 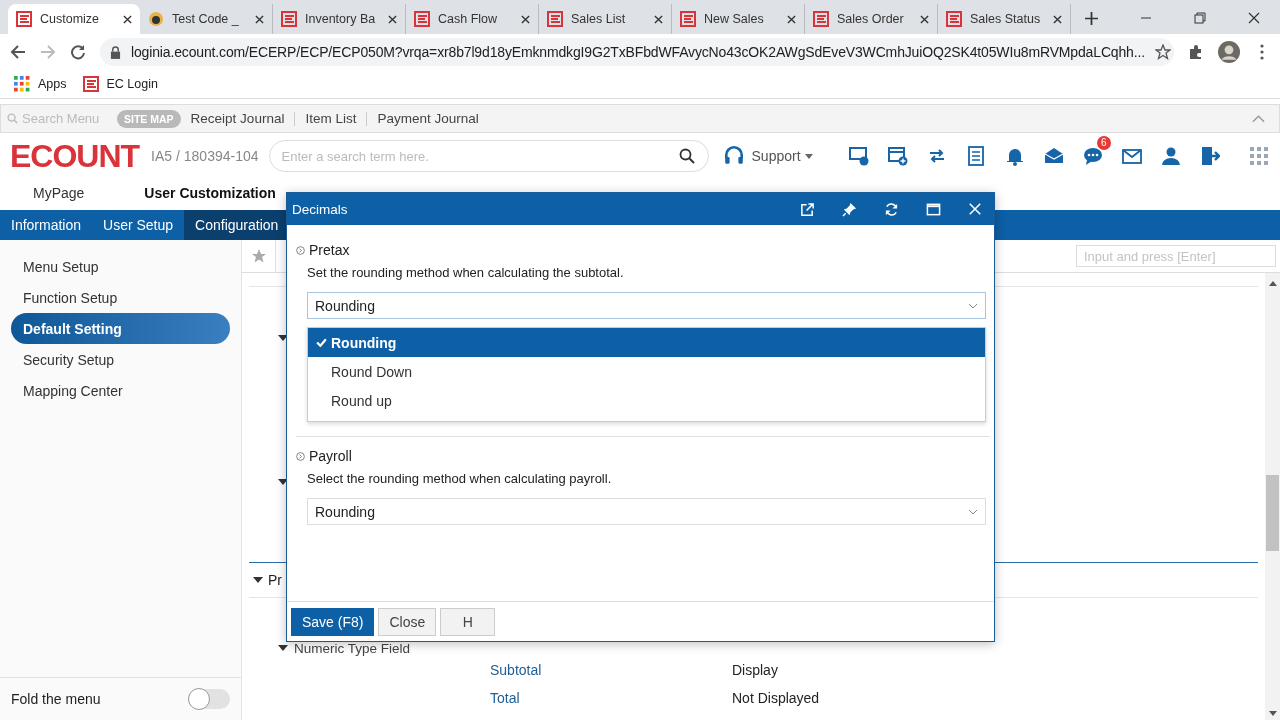 I want to click on quick-link: Receipt Journal, so click(x=237, y=118).